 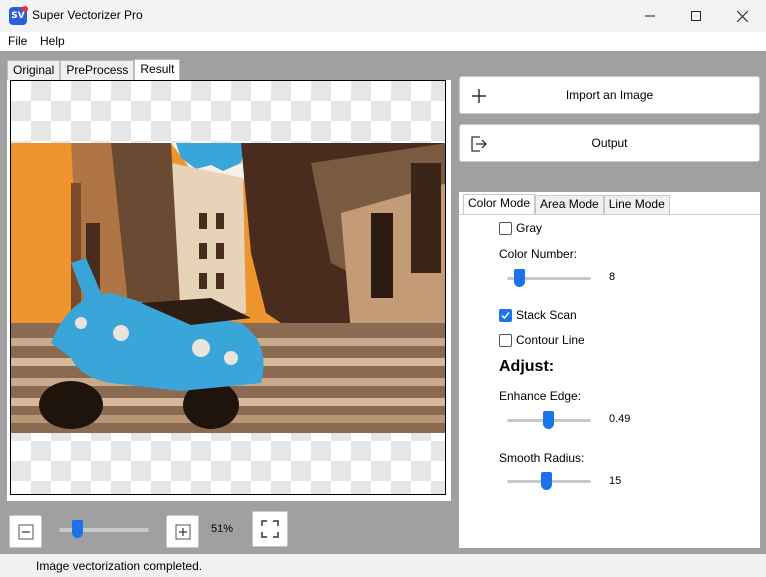 I want to click on enhance-edge-value: 0.49, so click(x=620, y=419).